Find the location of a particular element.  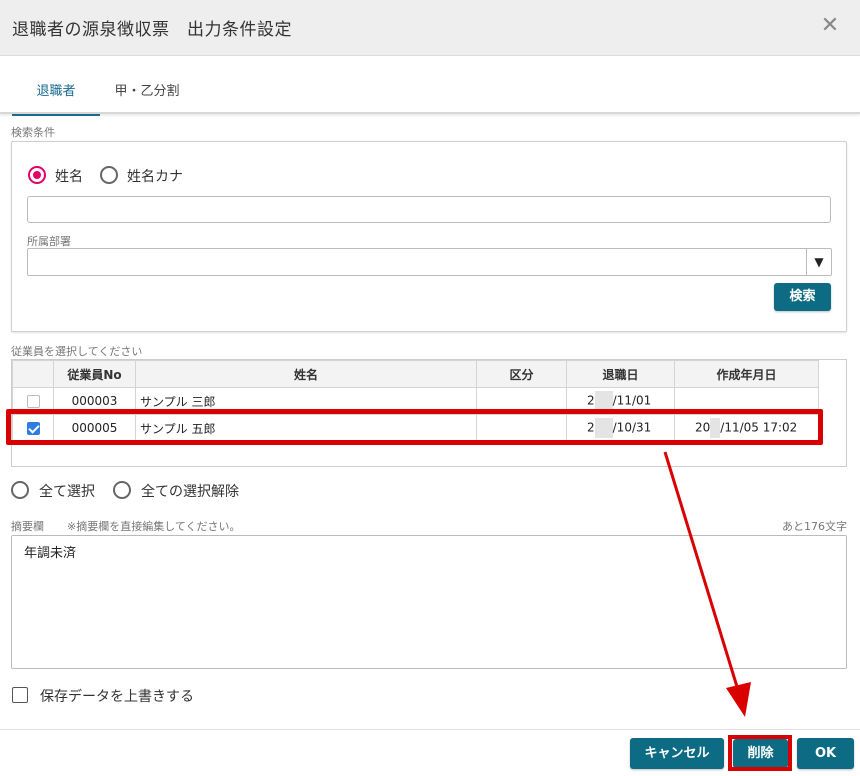

radio-name-label: 姓名 is located at coordinates (69, 177).